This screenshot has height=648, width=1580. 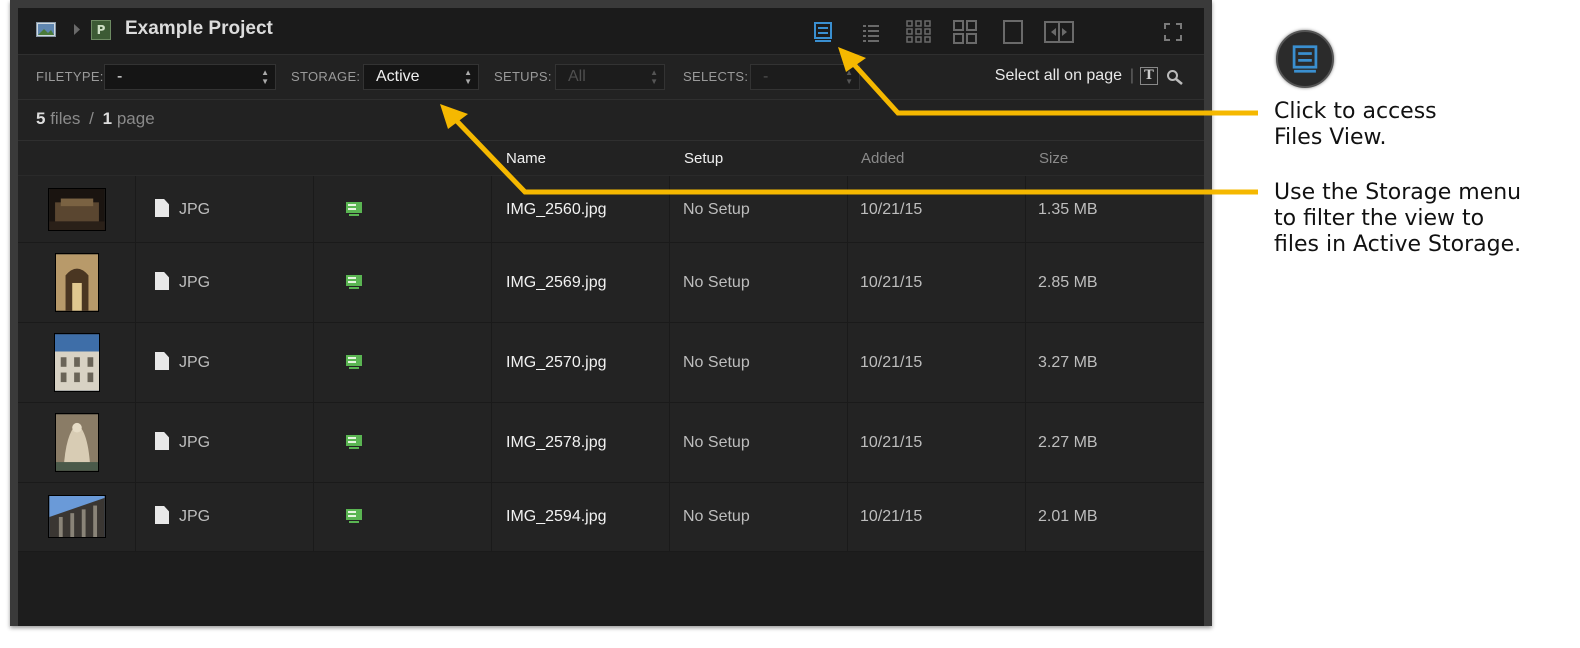 I want to click on storage-value: Active, so click(x=398, y=76).